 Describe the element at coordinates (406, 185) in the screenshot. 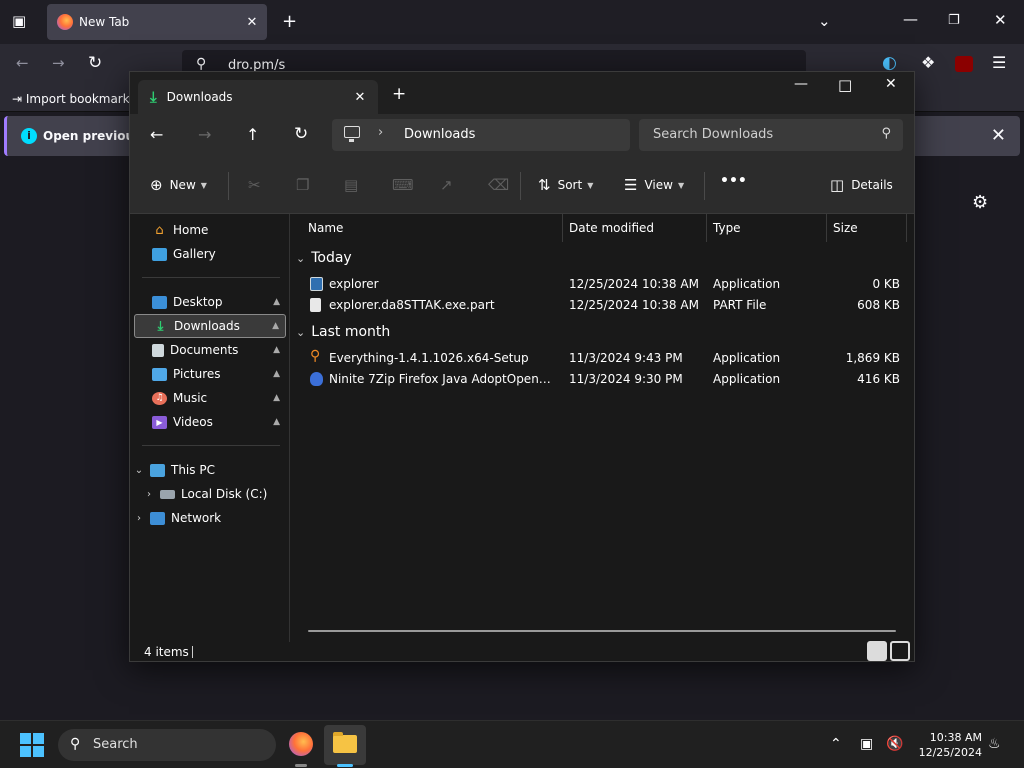

I see `rename-button: ⌨` at that location.